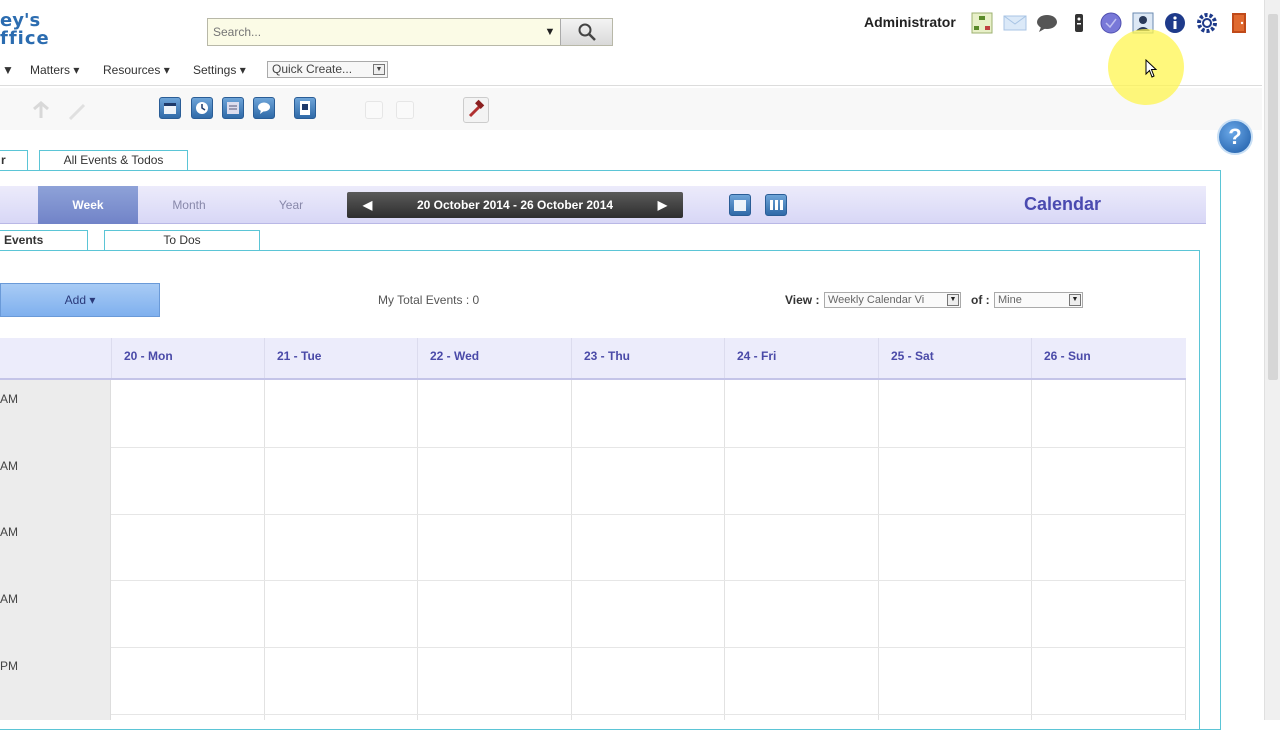 The height and width of the screenshot is (730, 1280). What do you see at coordinates (215, 70) in the screenshot?
I see `menu-label: Settings` at bounding box center [215, 70].